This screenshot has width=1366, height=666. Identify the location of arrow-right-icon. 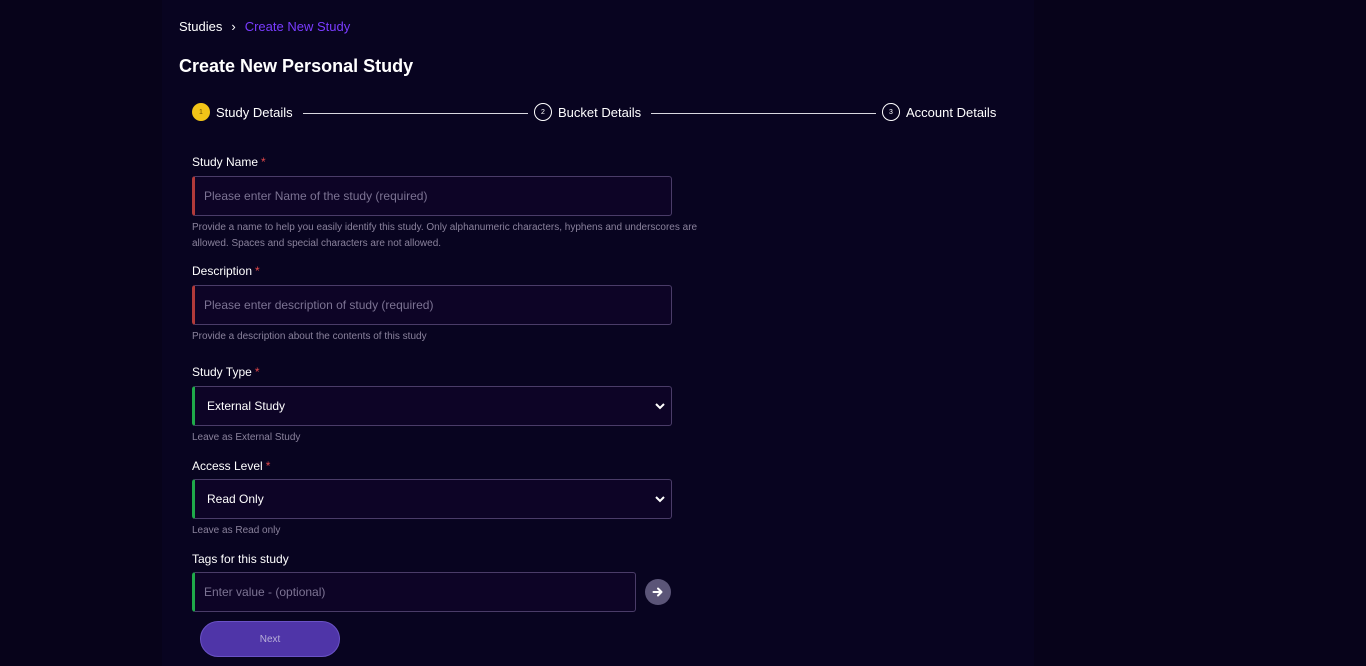
(657, 592).